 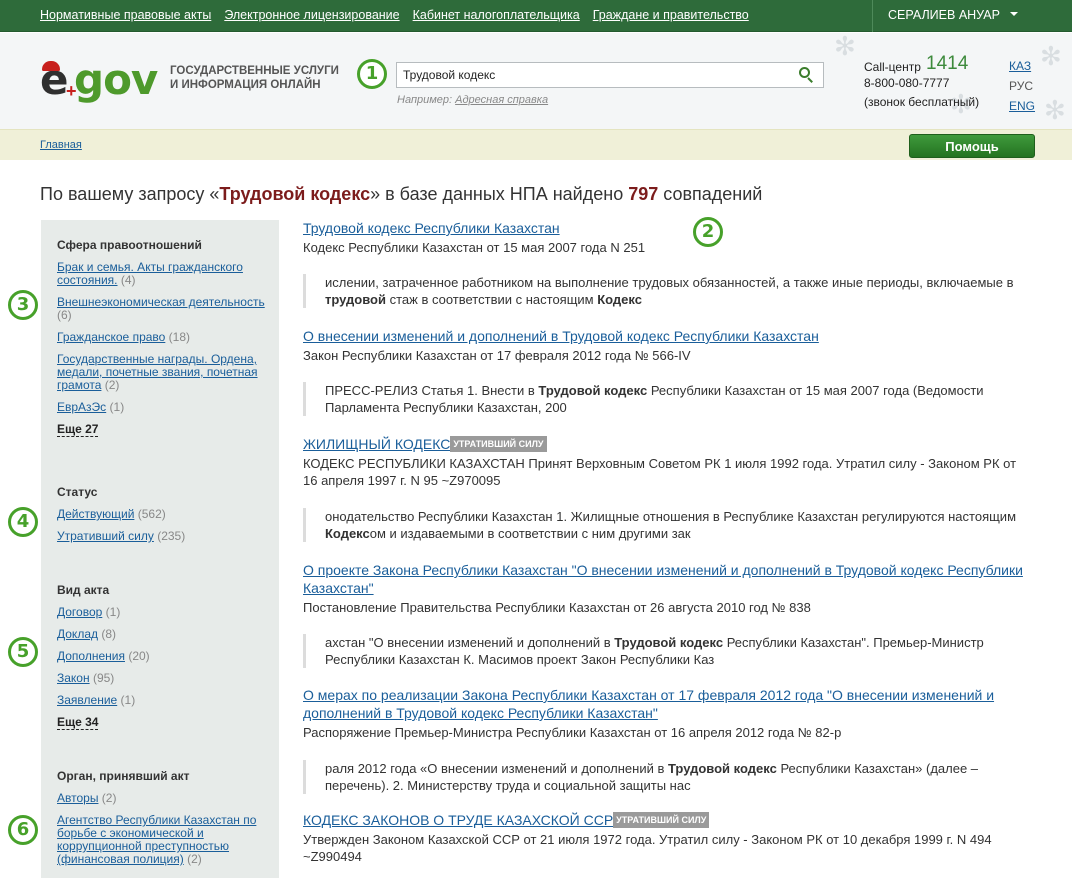 I want to click on facet-item-count: (235), so click(x=171, y=536).